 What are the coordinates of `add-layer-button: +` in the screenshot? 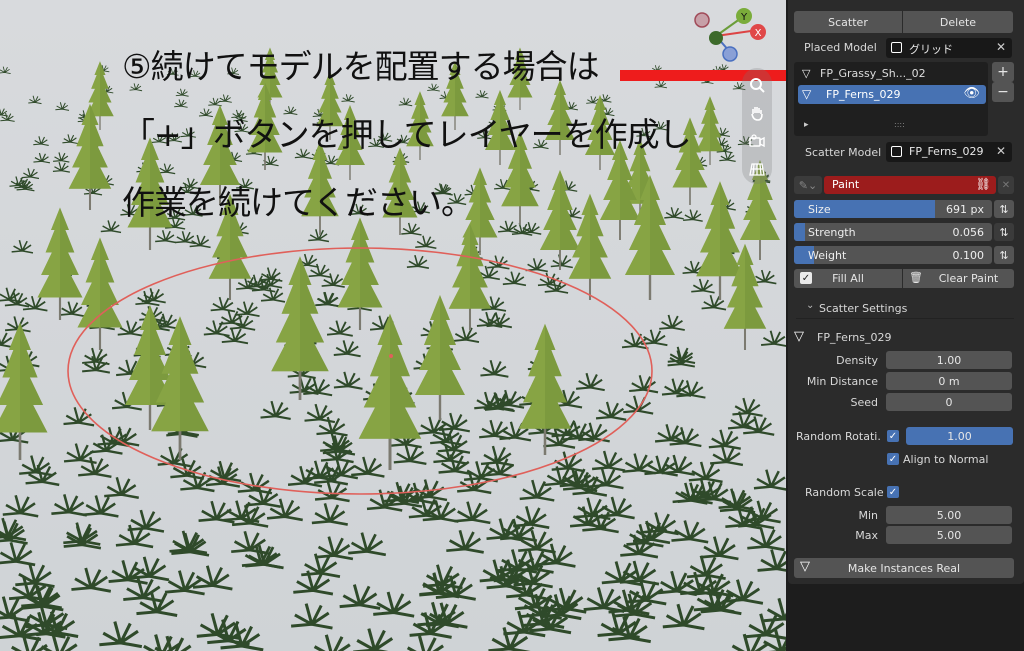 It's located at (1003, 72).